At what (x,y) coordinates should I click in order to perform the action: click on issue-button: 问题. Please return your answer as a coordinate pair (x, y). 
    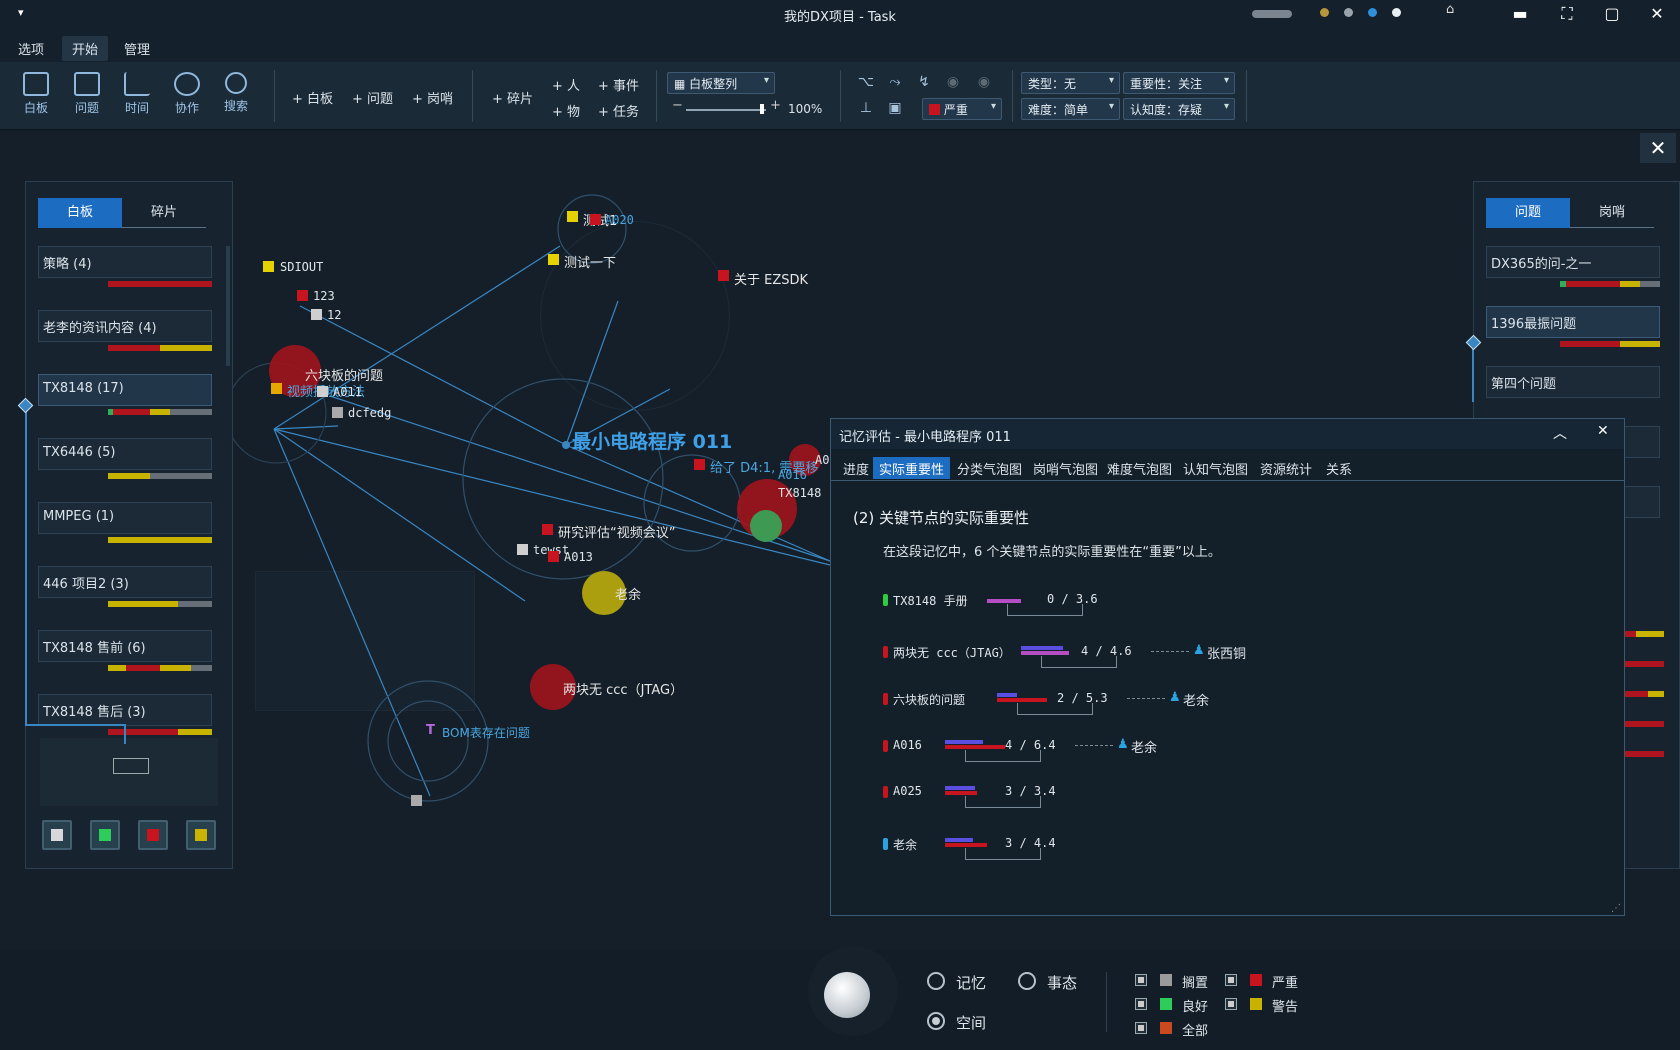
    Looking at the image, I should click on (87, 94).